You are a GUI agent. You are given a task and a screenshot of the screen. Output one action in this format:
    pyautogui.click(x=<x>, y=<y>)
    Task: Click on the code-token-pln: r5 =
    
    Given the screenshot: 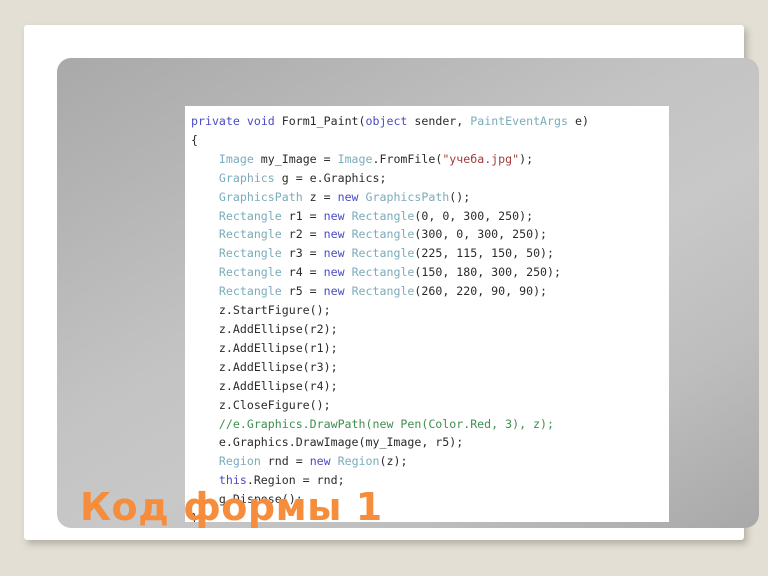 What is the action you would take?
    pyautogui.click(x=302, y=291)
    